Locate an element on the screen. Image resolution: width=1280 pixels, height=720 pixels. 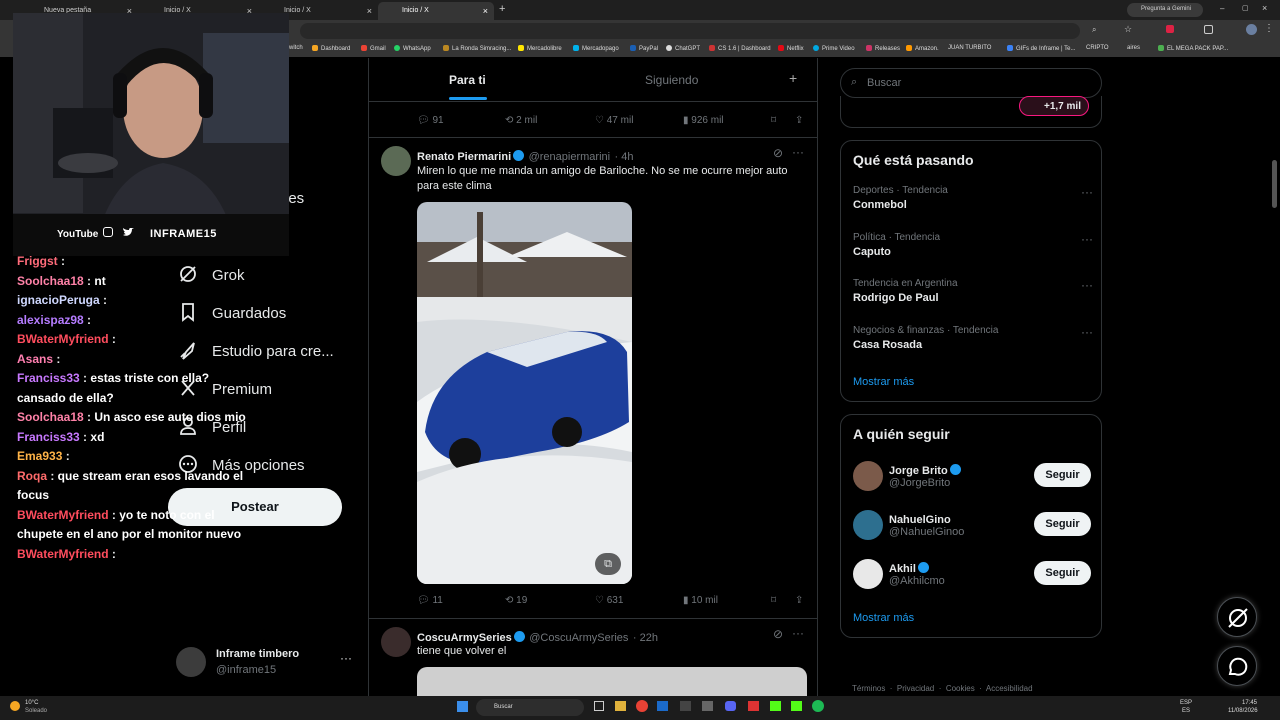
views-button: ▮ 926 mil is located at coordinates (703, 120).